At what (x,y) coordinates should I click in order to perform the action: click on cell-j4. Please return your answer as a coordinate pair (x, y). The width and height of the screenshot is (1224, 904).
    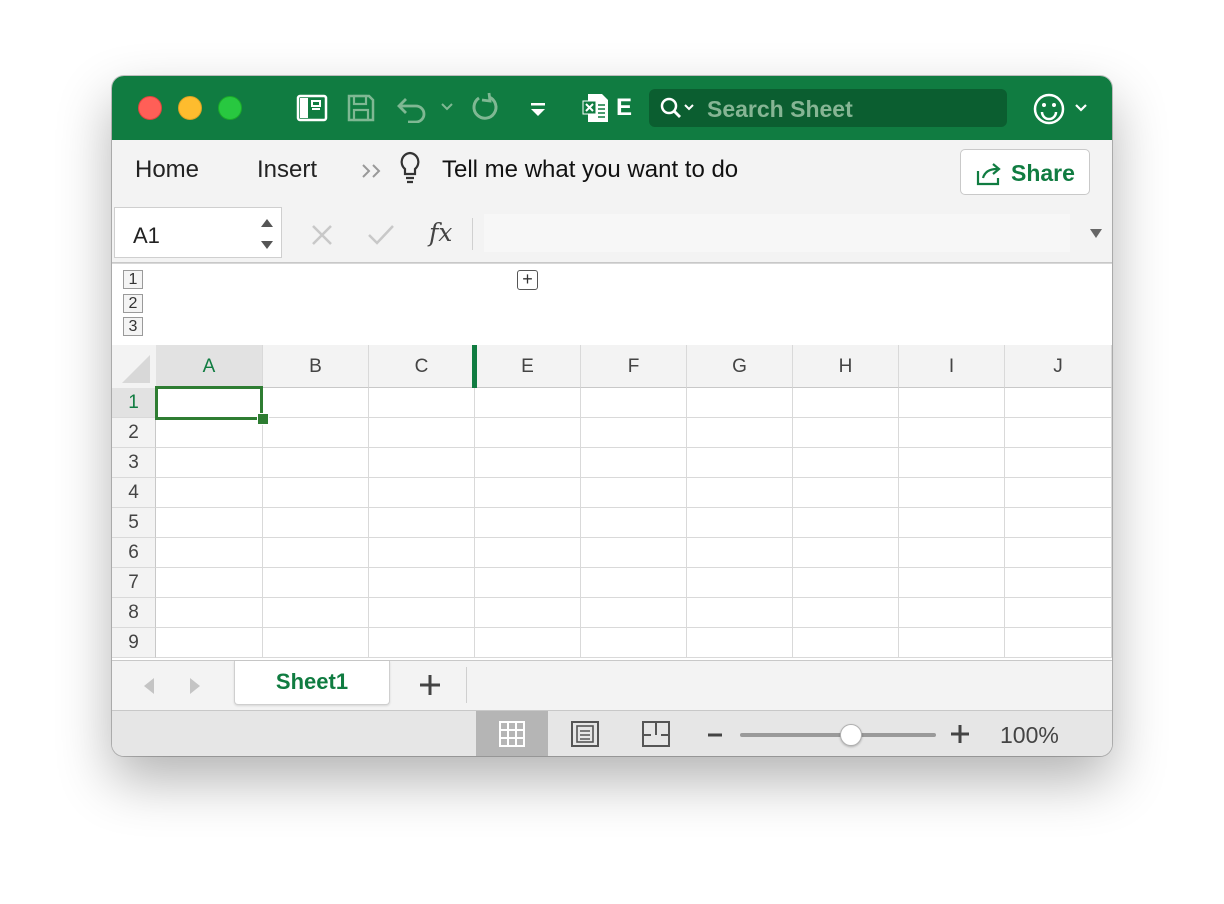
    Looking at the image, I should click on (1058, 493).